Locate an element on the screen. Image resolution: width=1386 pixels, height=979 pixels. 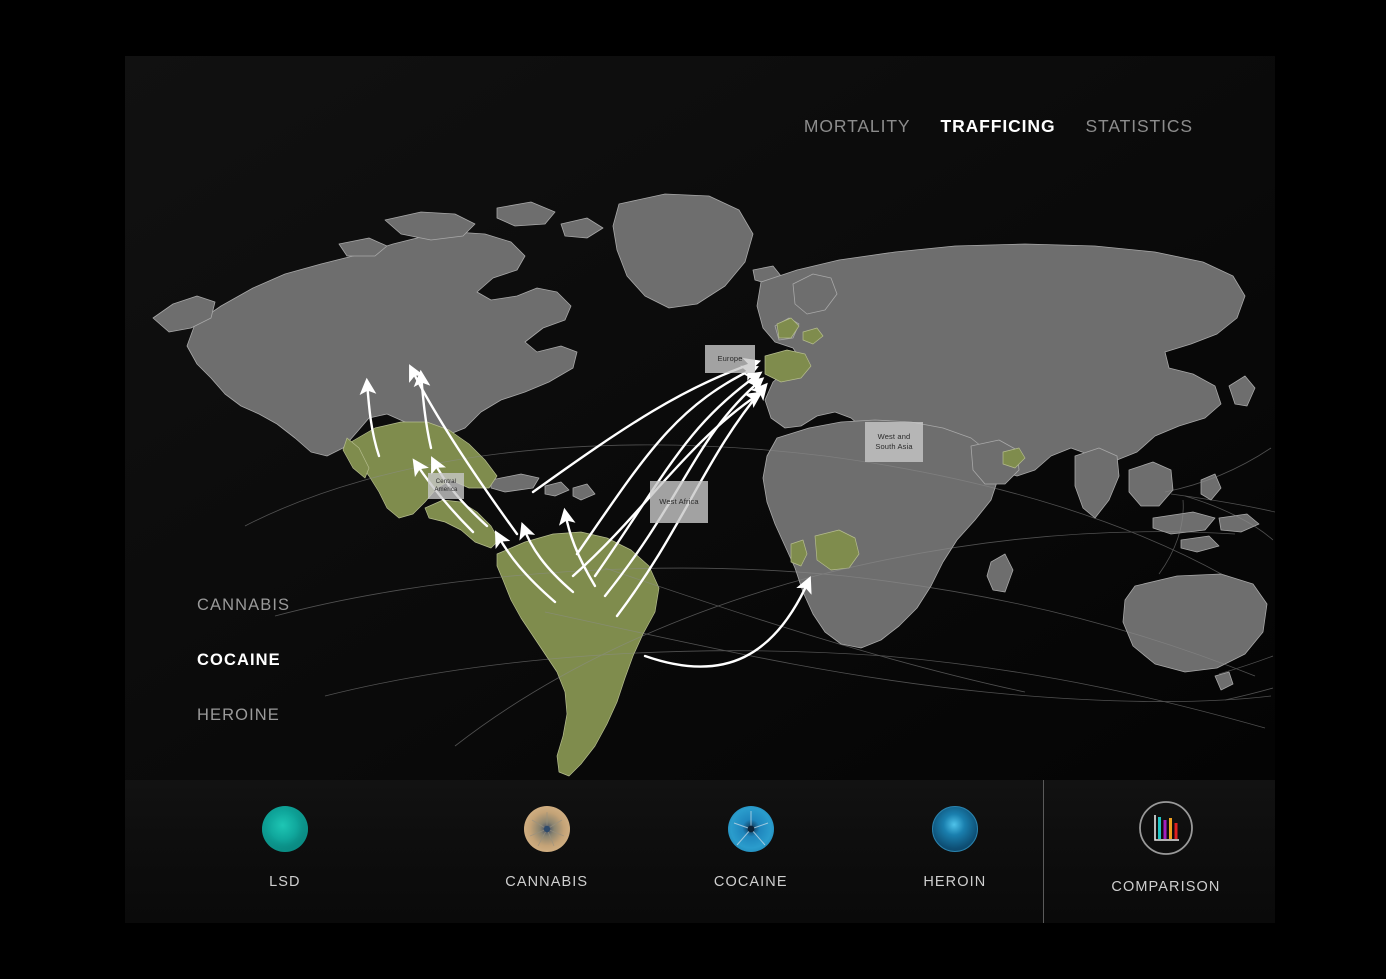
top-navigation: MORTALITY TRAFFICING STATISTICS is located at coordinates (998, 126).